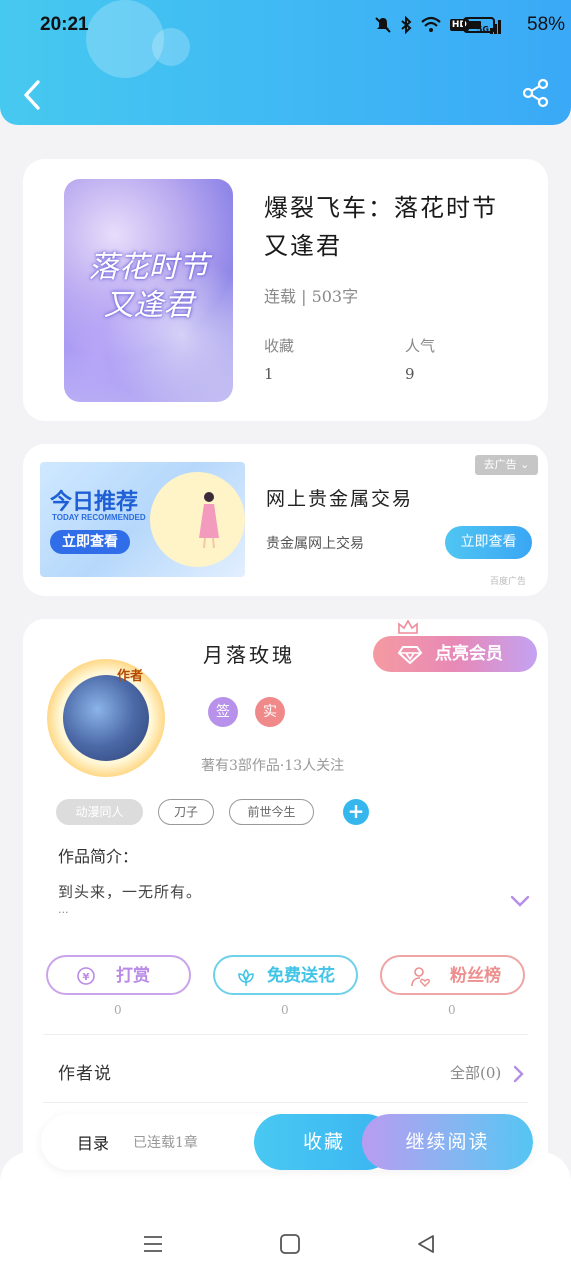 This screenshot has height=1280, width=571. Describe the element at coordinates (410, 655) in the screenshot. I see `diamond-icon` at that location.